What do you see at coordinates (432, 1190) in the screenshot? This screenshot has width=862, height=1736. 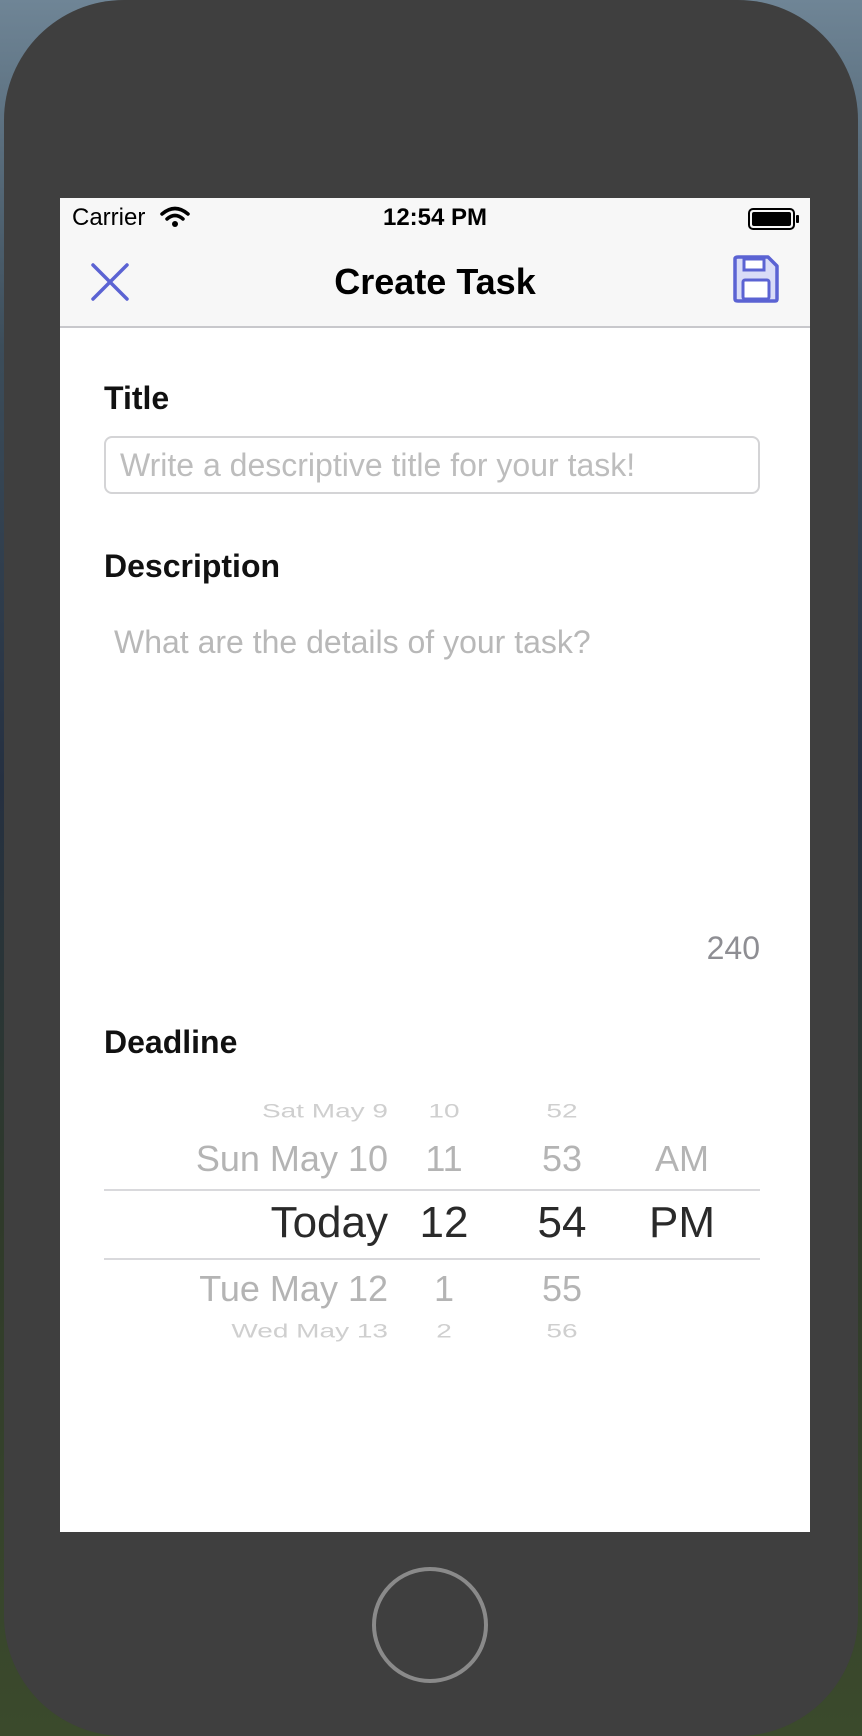 I see `picker-selection-top-divider` at bounding box center [432, 1190].